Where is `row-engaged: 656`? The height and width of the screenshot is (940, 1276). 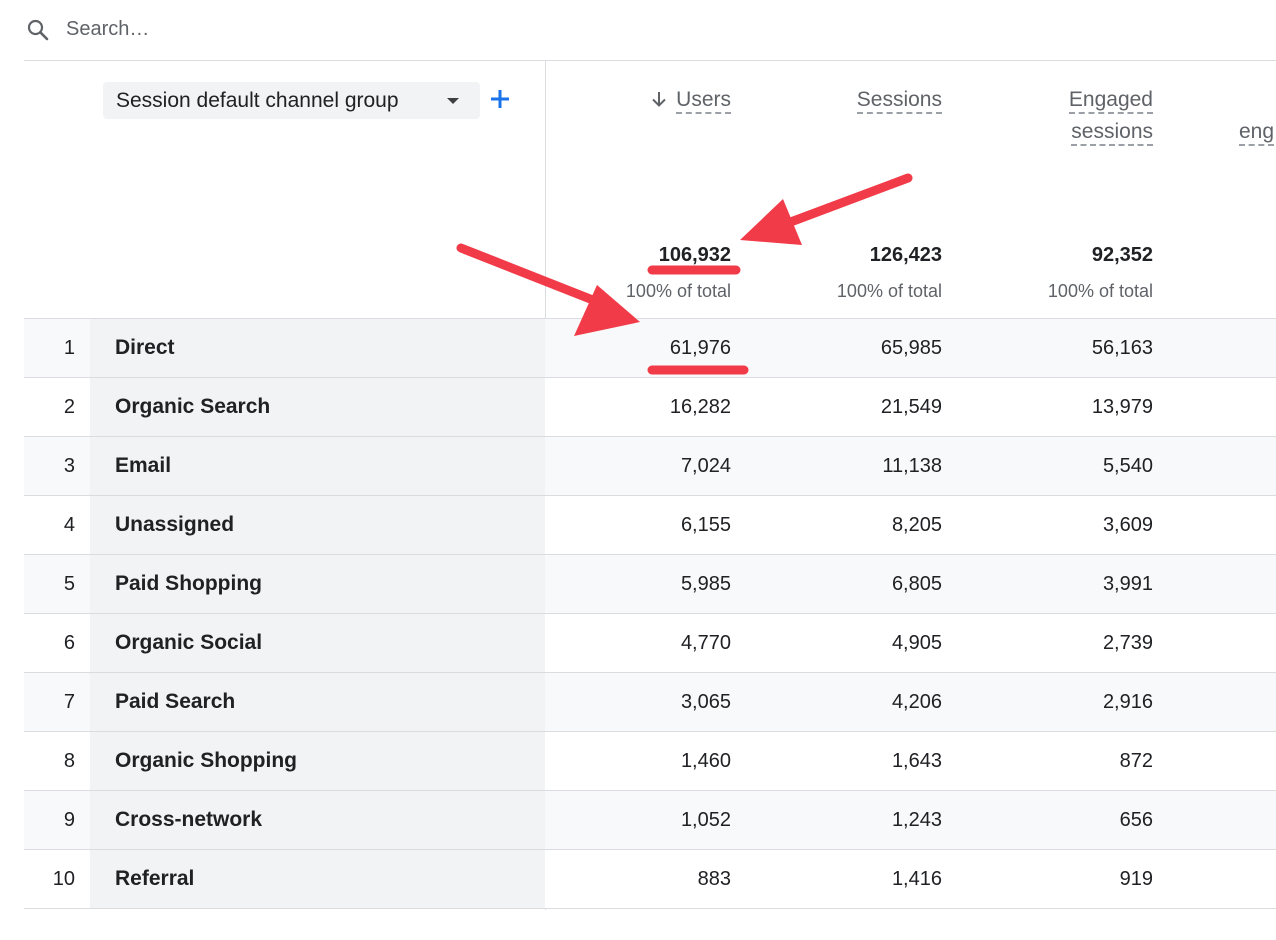
row-engaged: 656 is located at coordinates (1136, 820).